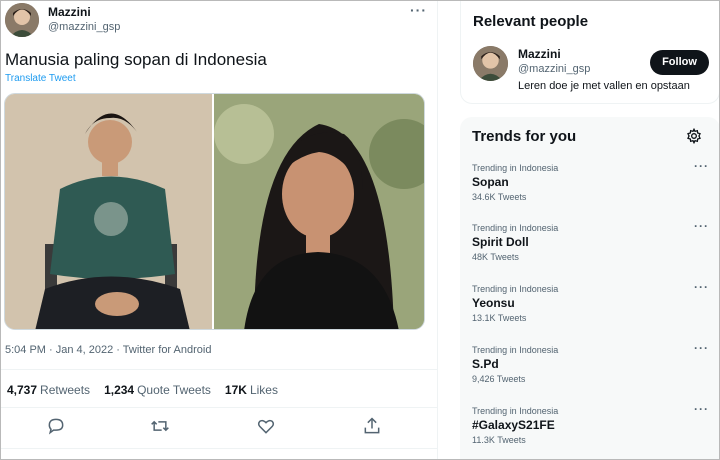 The height and width of the screenshot is (460, 720). I want to click on trend-name: Sopan, so click(490, 182).